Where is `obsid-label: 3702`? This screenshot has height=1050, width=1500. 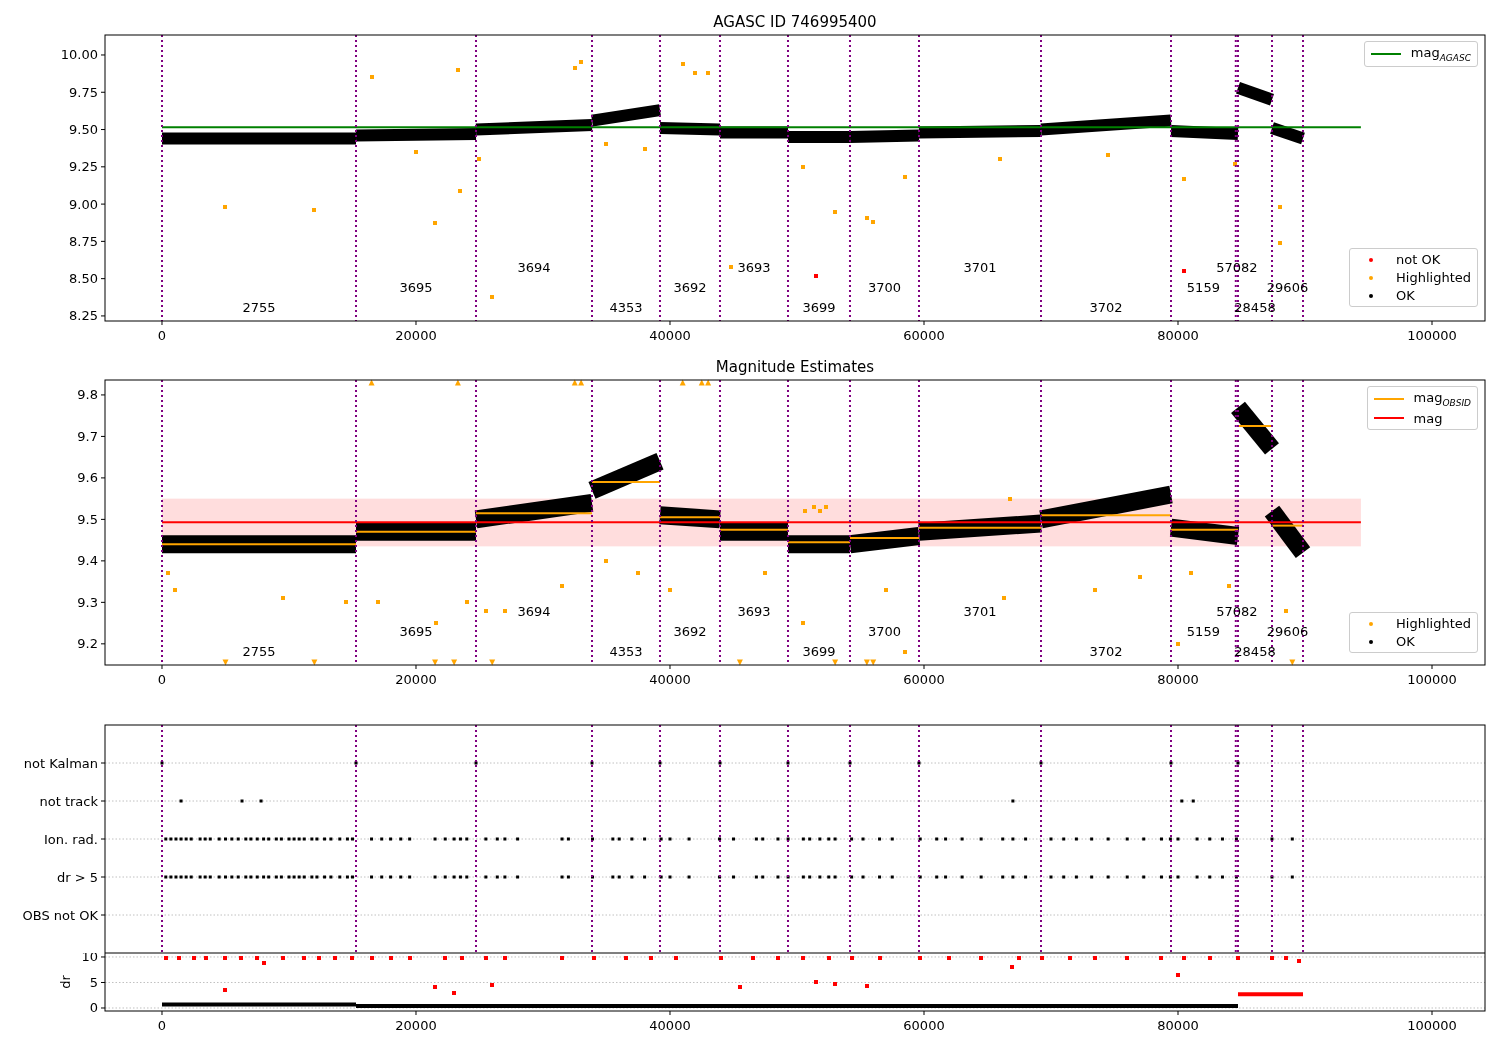
obsid-label: 3702 is located at coordinates (1106, 307).